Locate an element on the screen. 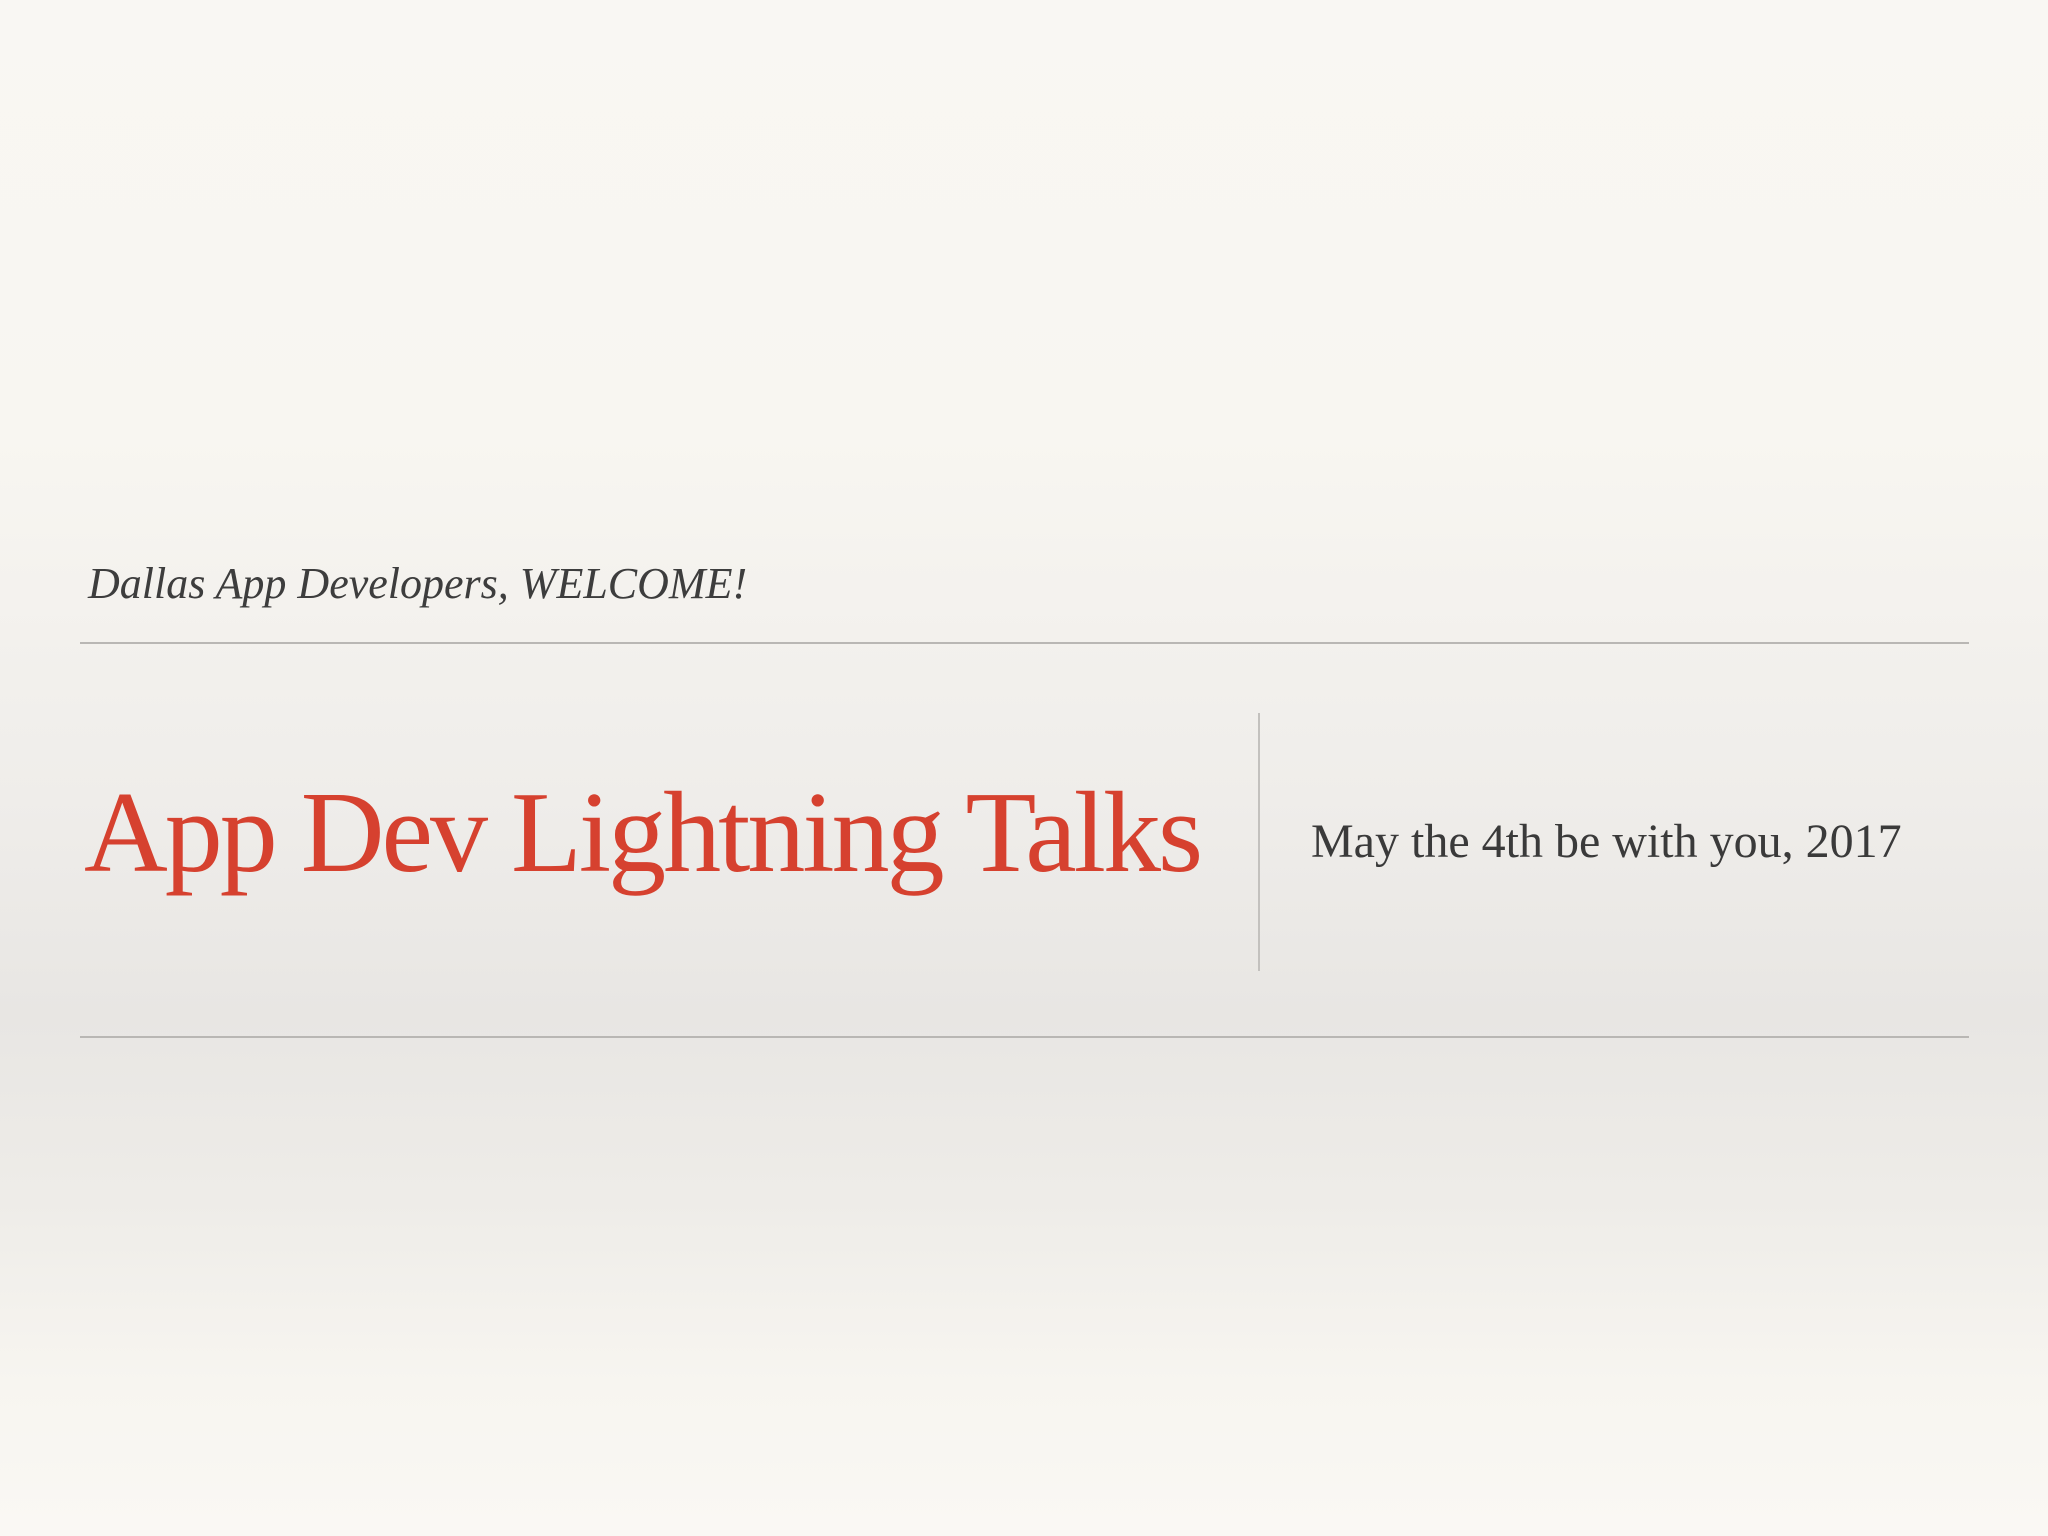 This screenshot has height=1536, width=2048. top-divider is located at coordinates (1024, 643).